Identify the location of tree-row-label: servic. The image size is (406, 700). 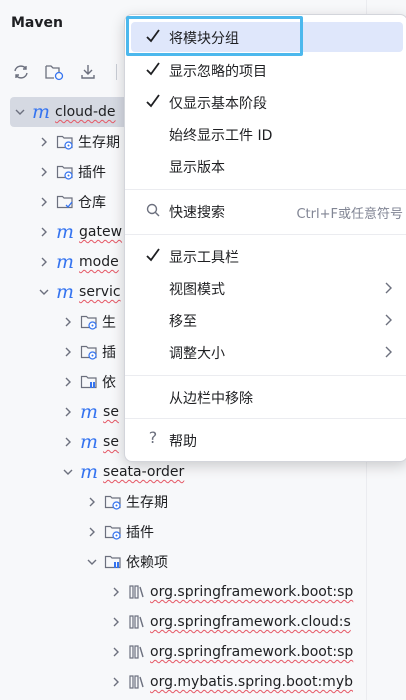
(100, 292).